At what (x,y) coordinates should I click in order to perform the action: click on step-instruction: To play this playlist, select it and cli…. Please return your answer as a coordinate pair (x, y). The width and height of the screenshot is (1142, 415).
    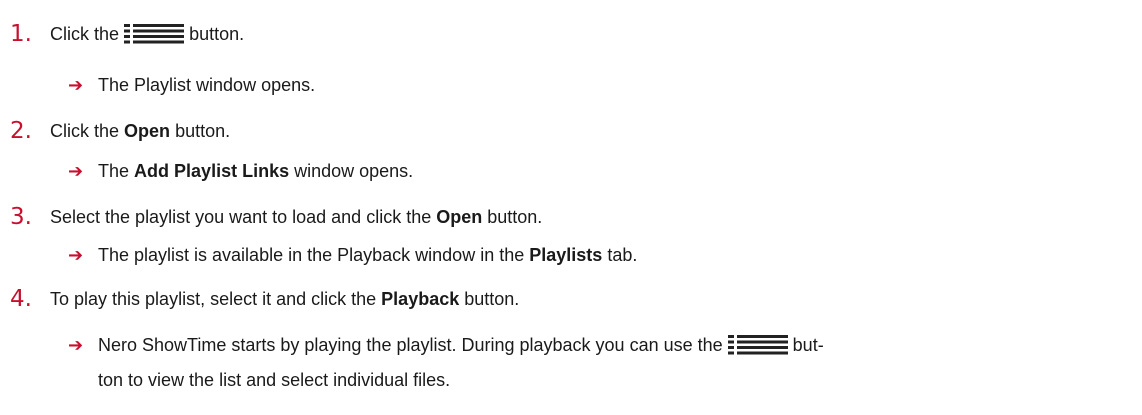
    Looking at the image, I should click on (284, 299).